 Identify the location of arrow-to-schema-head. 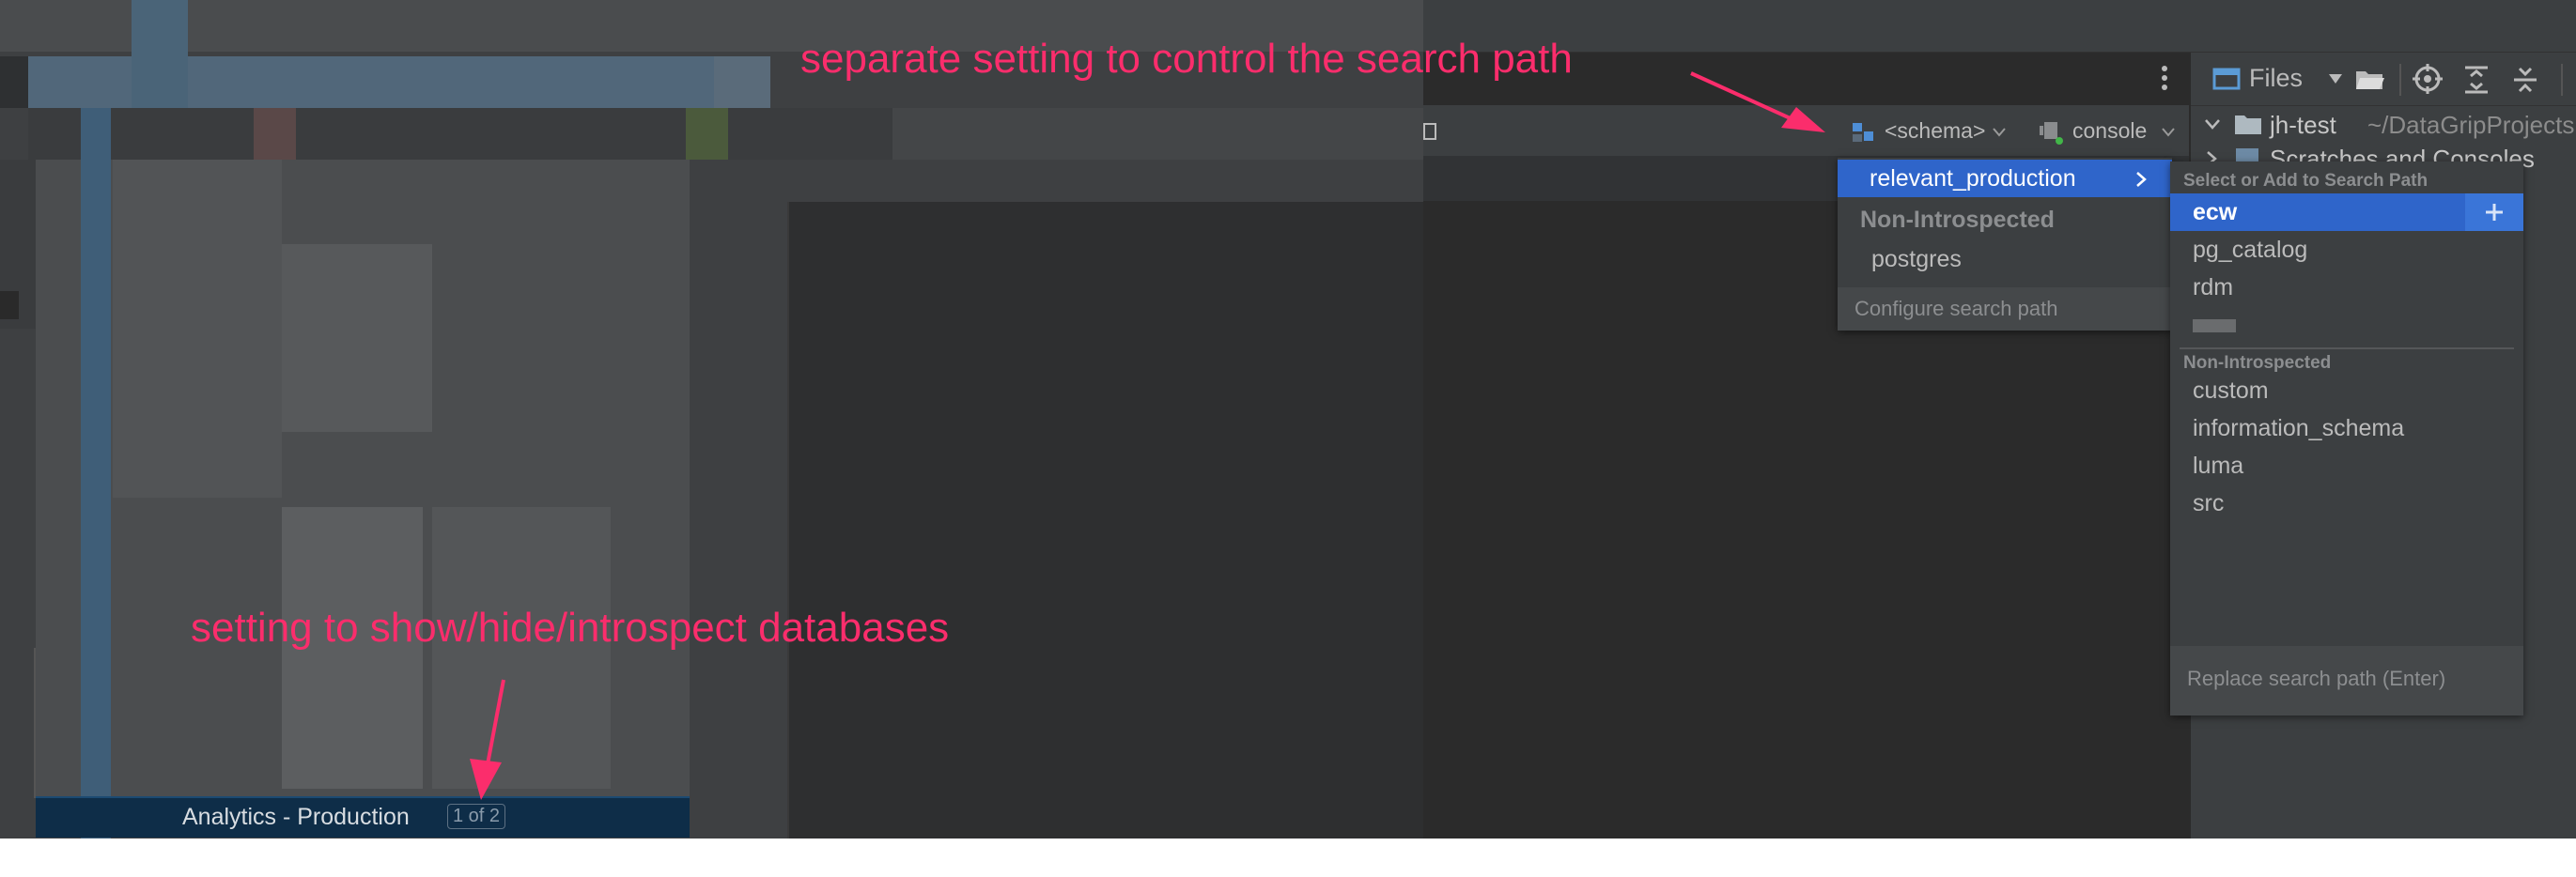
(1803, 119).